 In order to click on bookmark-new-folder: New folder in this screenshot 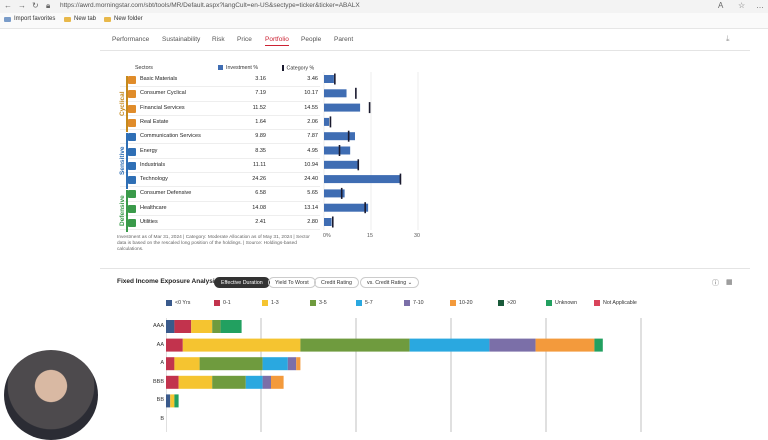, I will do `click(123, 19)`.